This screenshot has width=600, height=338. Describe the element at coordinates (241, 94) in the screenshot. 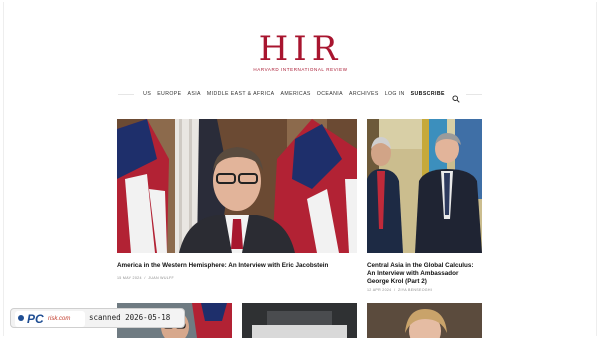

I see `nav-item-middle-east-africa: MIDDLE EAST & AFRICA` at that location.